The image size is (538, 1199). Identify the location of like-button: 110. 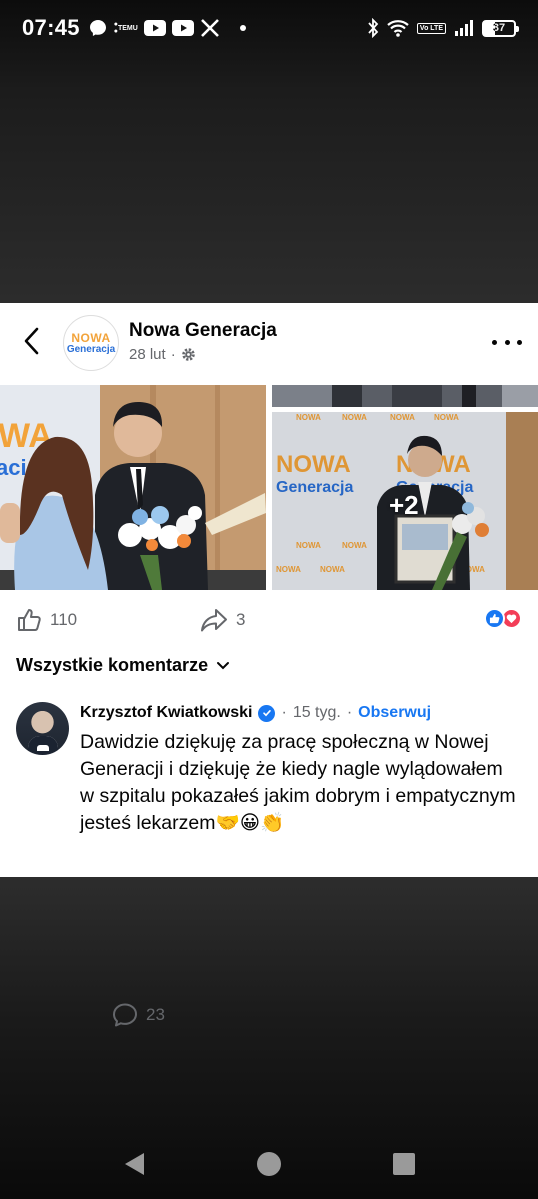
(46, 620).